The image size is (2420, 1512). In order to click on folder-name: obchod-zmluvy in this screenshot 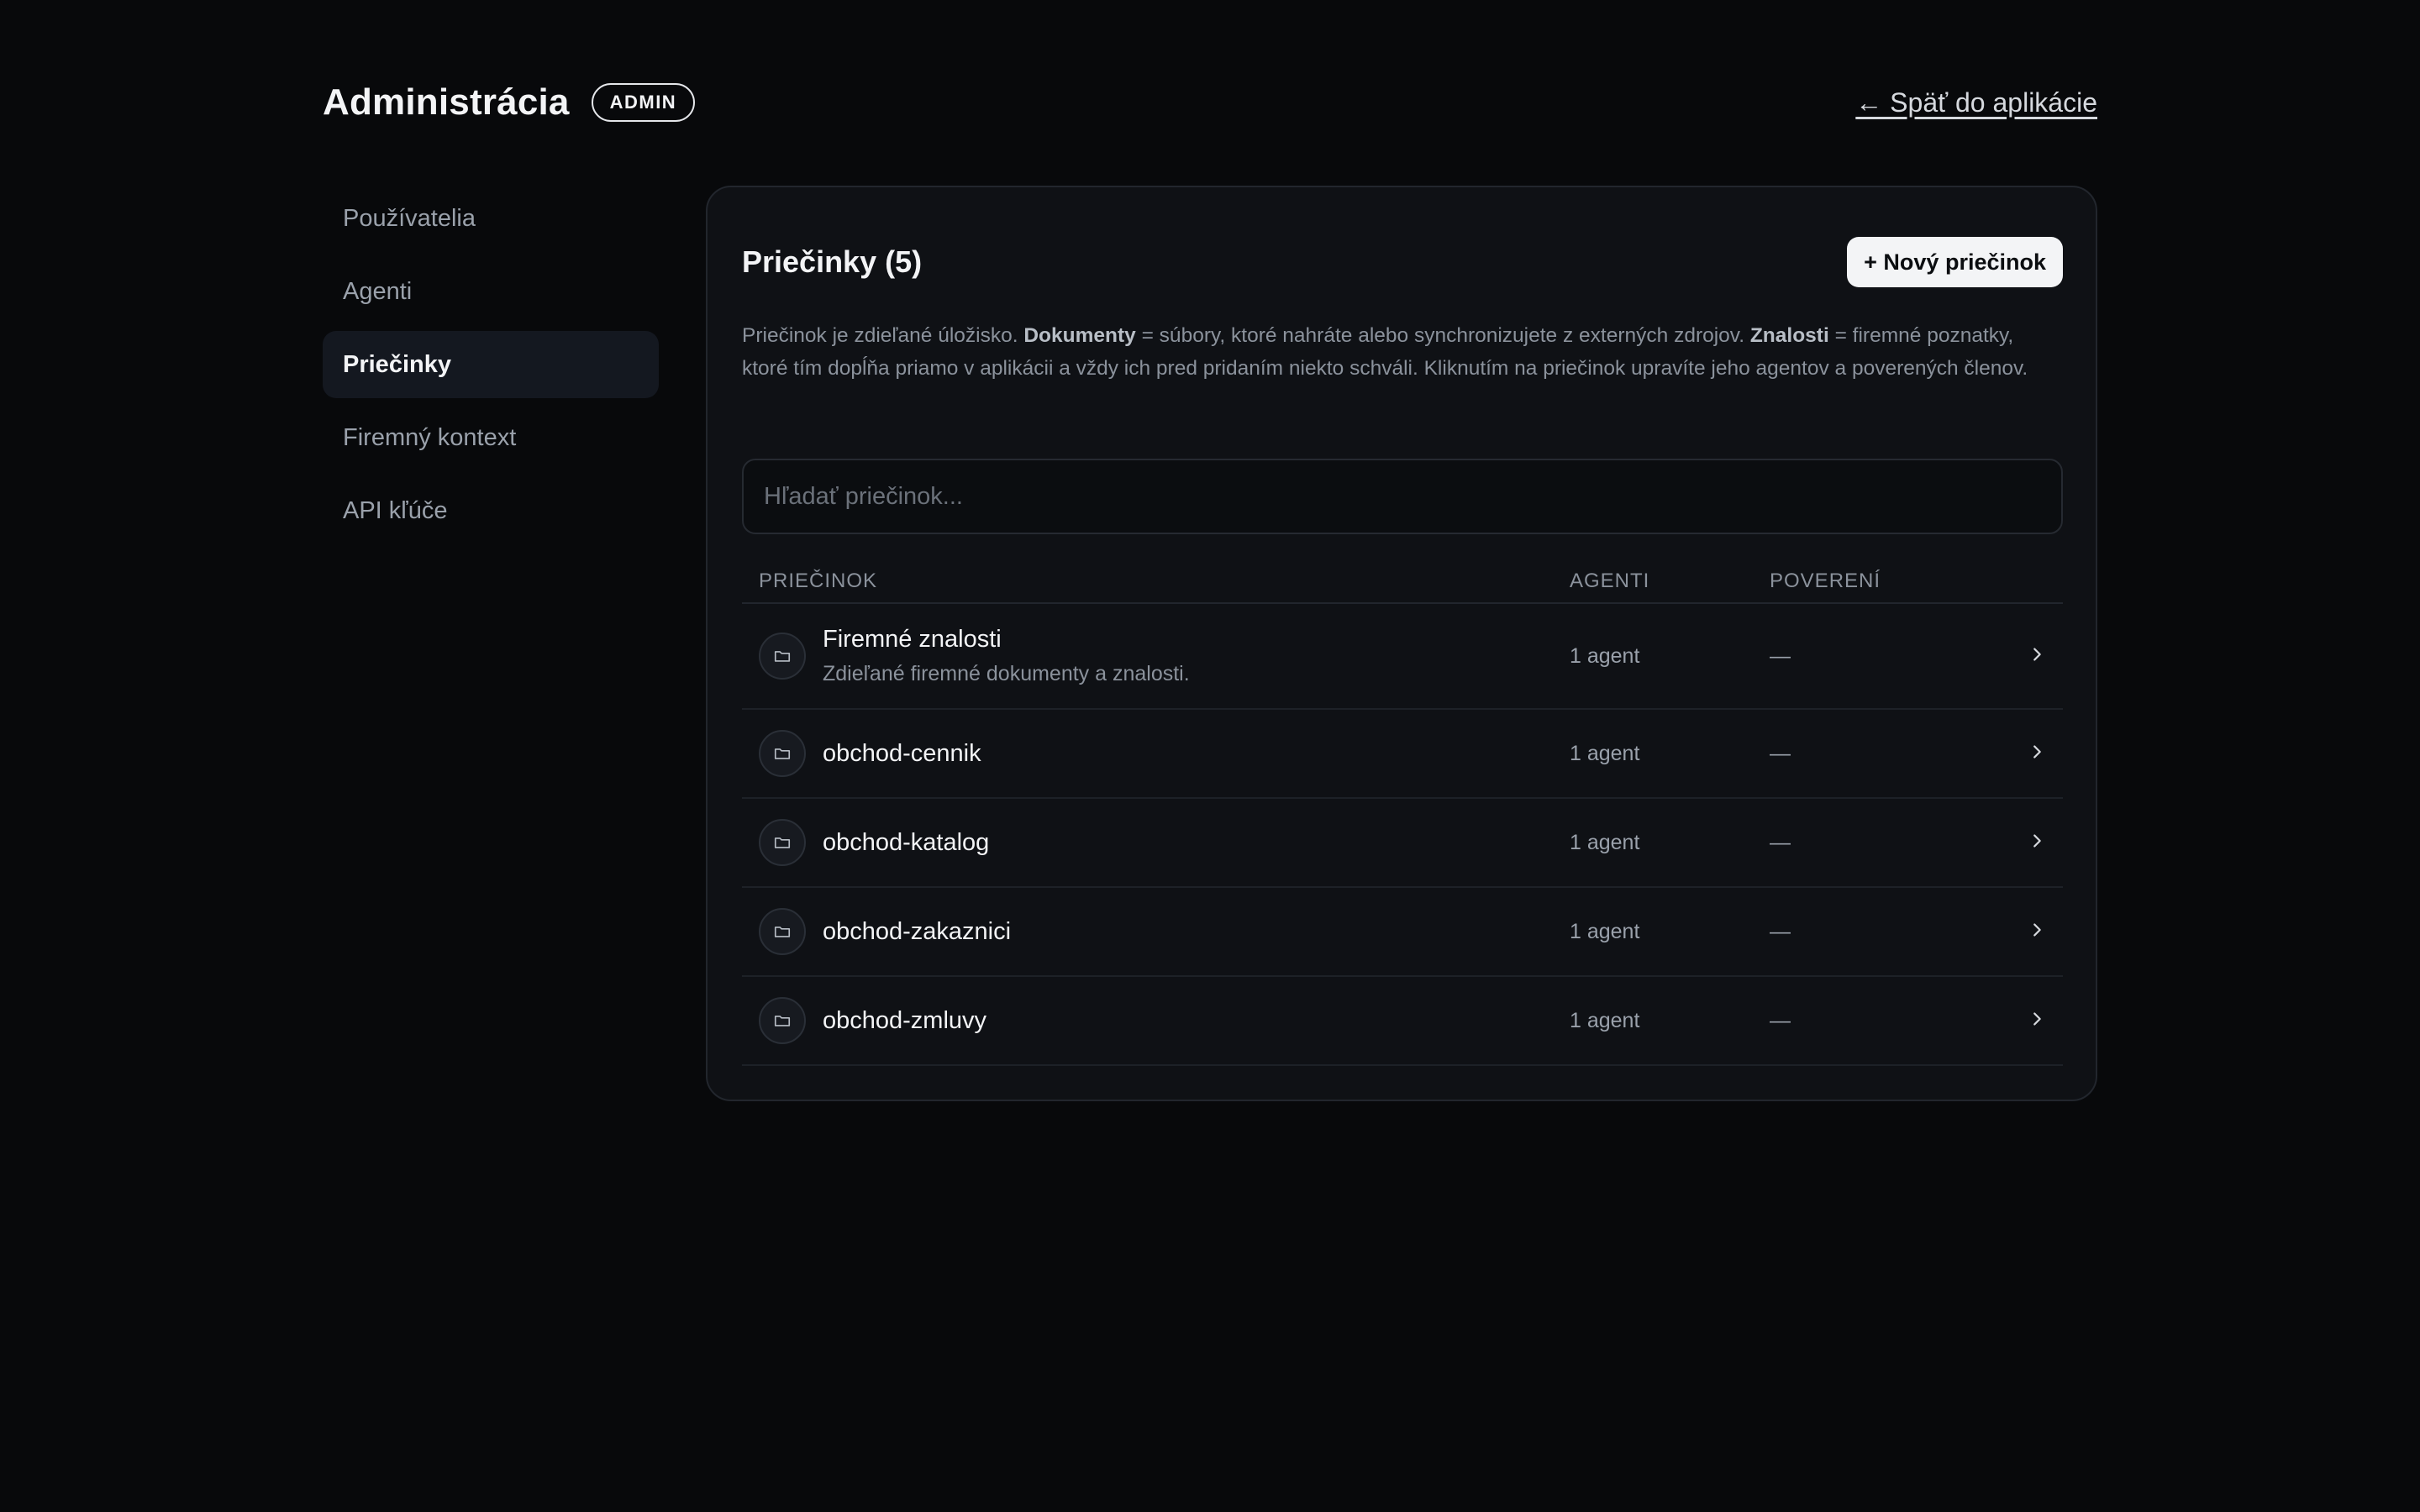, I will do `click(905, 1020)`.